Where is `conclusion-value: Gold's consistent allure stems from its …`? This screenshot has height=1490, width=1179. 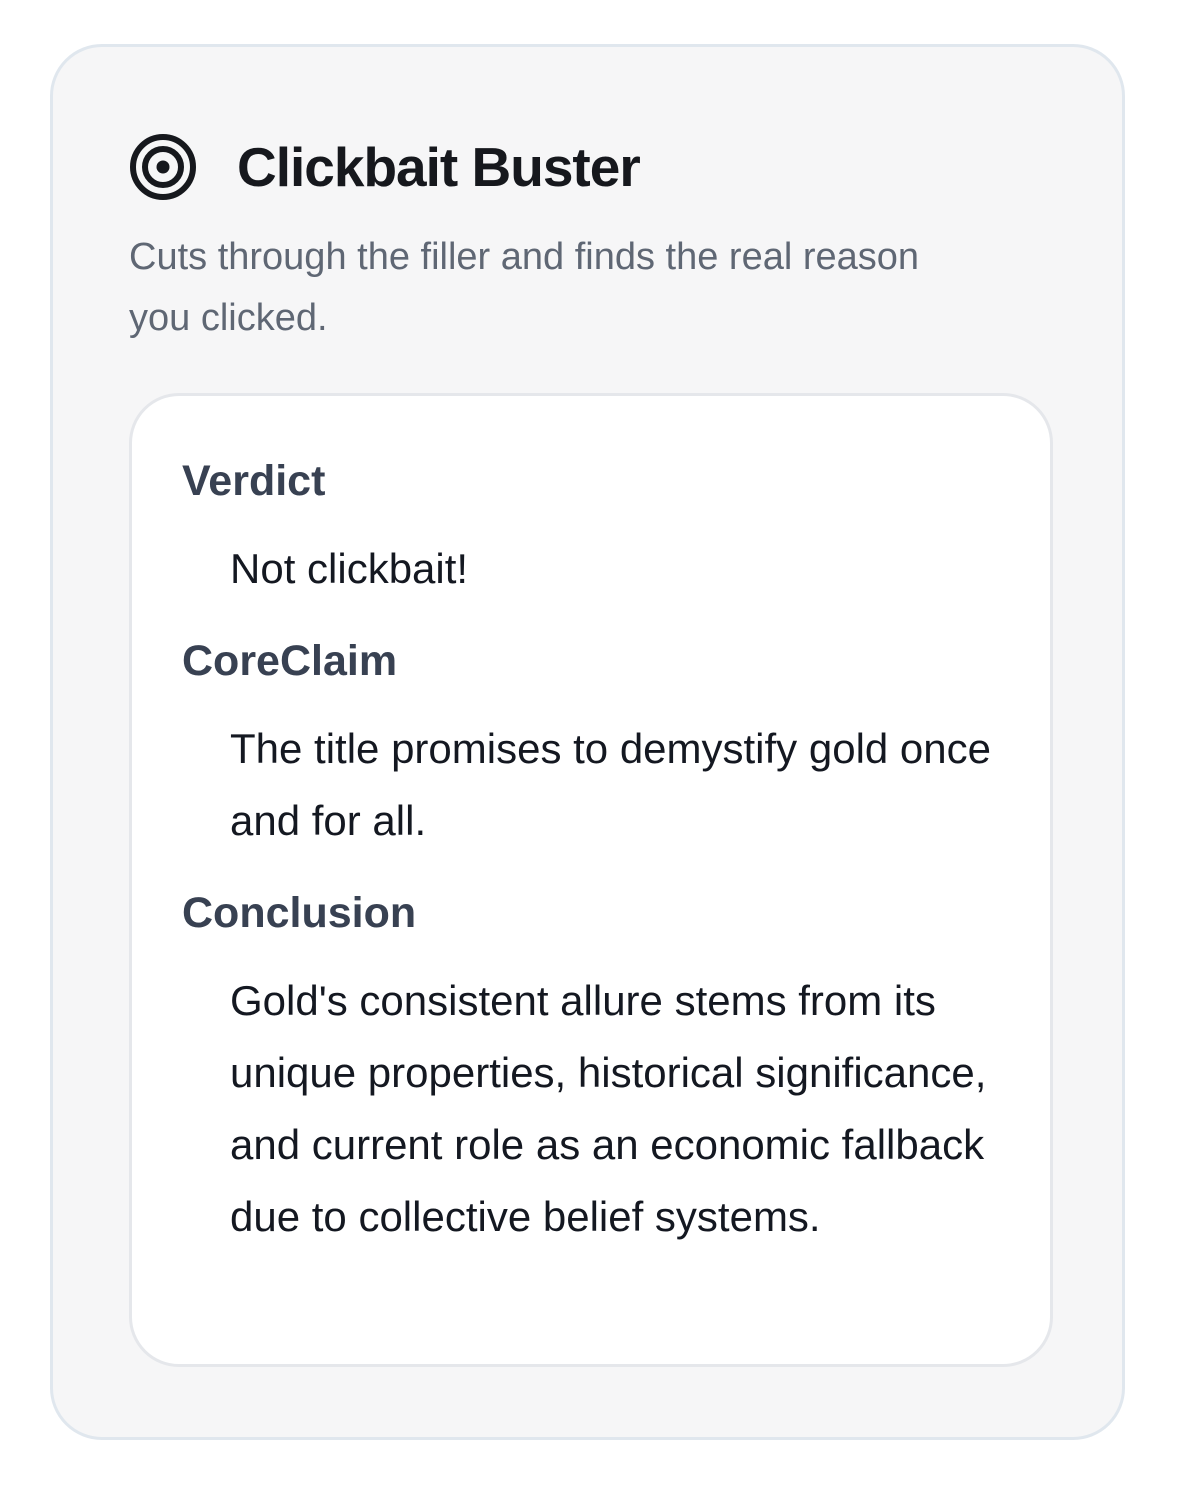 conclusion-value: Gold's consistent allure stems from its … is located at coordinates (608, 1108).